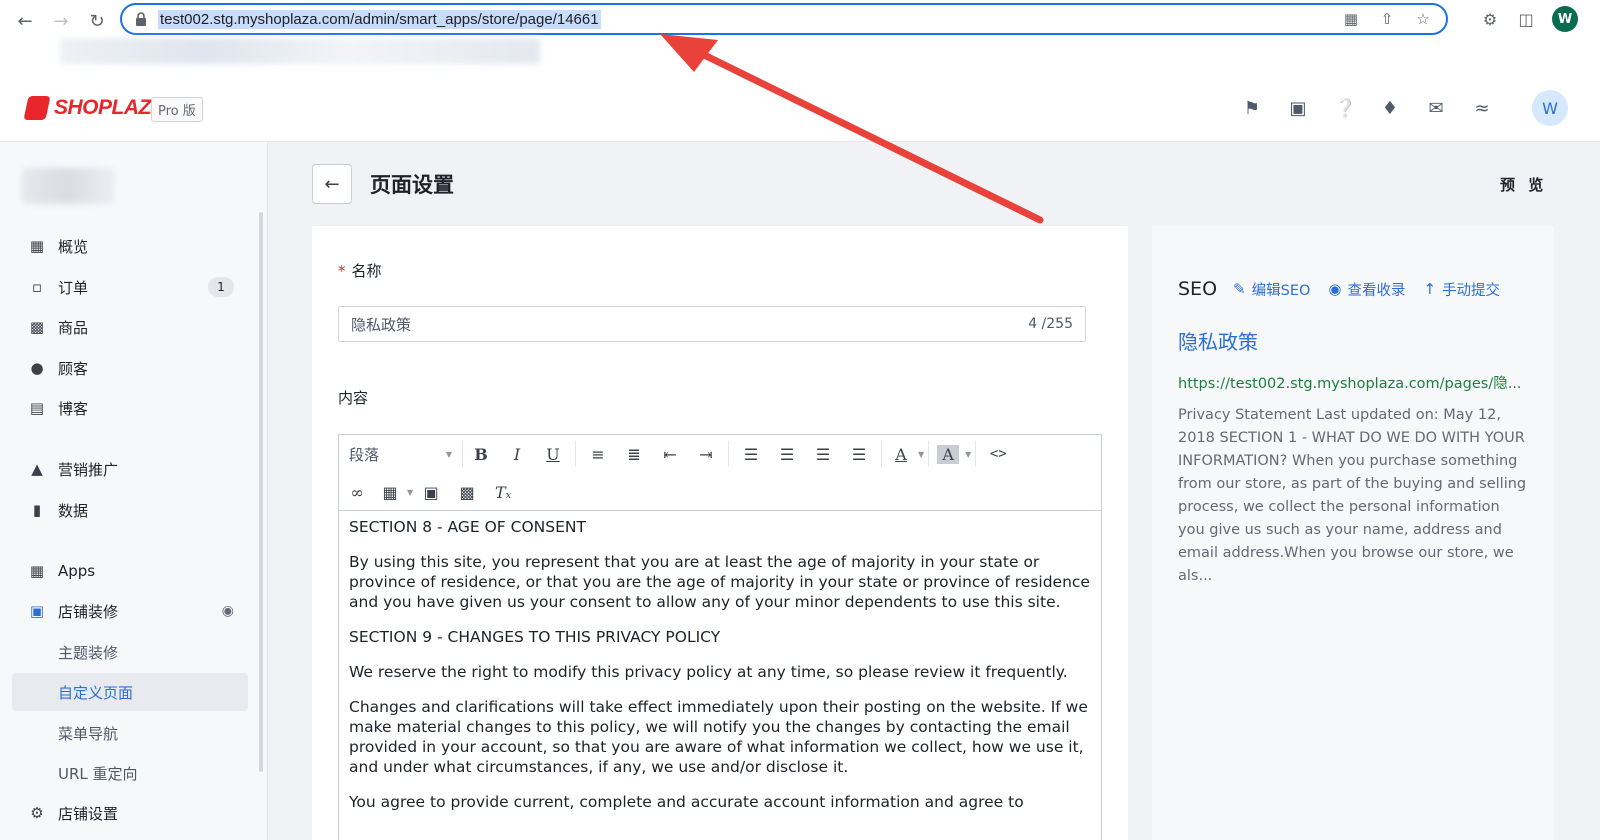 Image resolution: width=1600 pixels, height=840 pixels. I want to click on blog-icon: ▤, so click(37, 408).